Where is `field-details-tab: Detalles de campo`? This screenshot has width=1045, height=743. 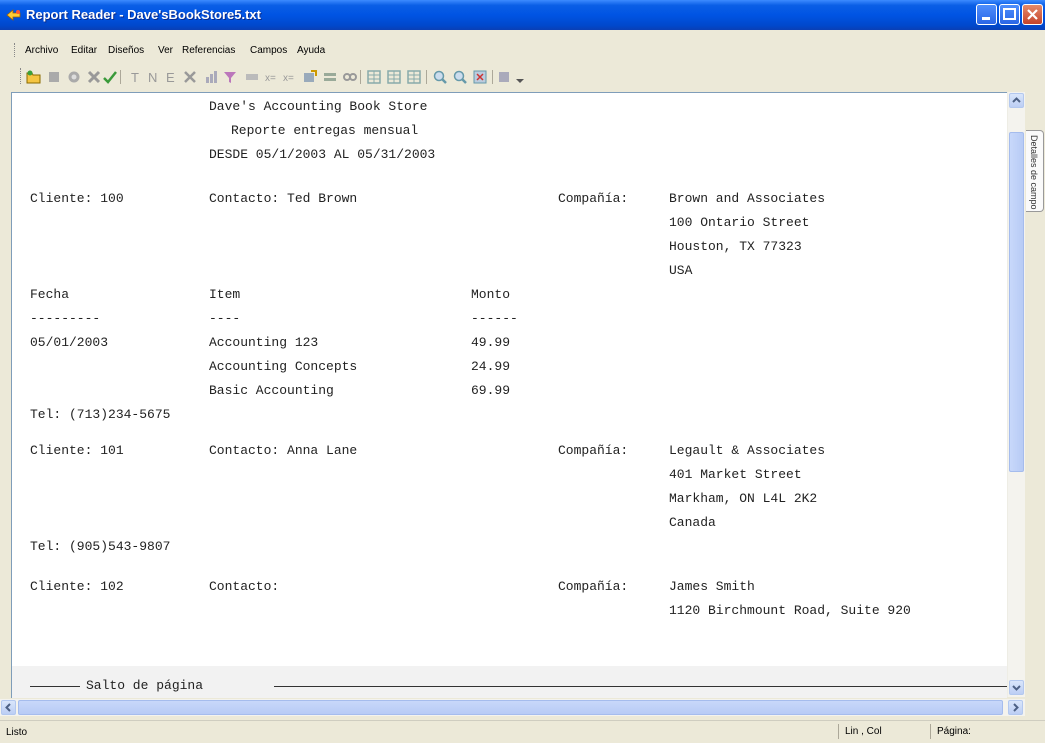
field-details-tab: Detalles de campo is located at coordinates (1035, 171).